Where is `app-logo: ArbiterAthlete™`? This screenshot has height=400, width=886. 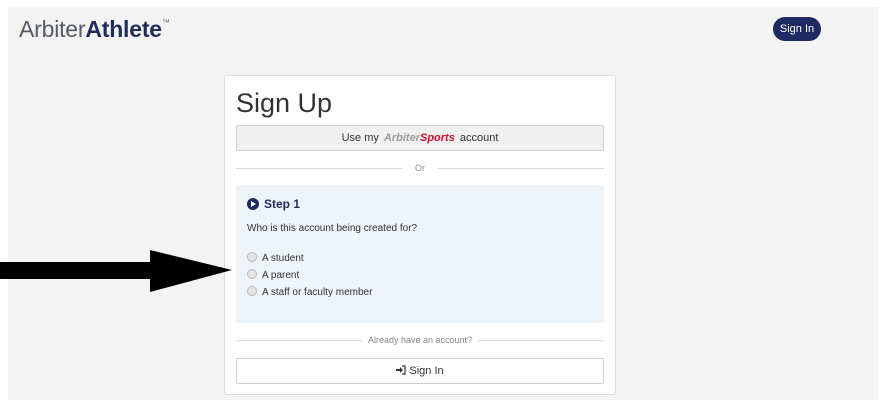 app-logo: ArbiterAthlete™ is located at coordinates (94, 29).